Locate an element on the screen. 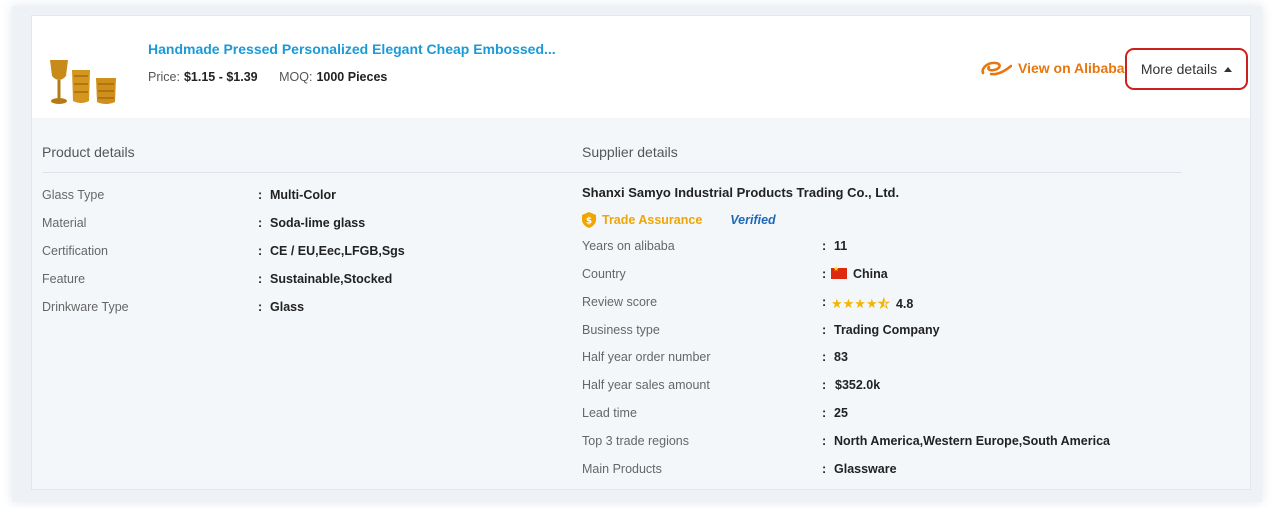  product-details-title: Product details is located at coordinates (88, 152).